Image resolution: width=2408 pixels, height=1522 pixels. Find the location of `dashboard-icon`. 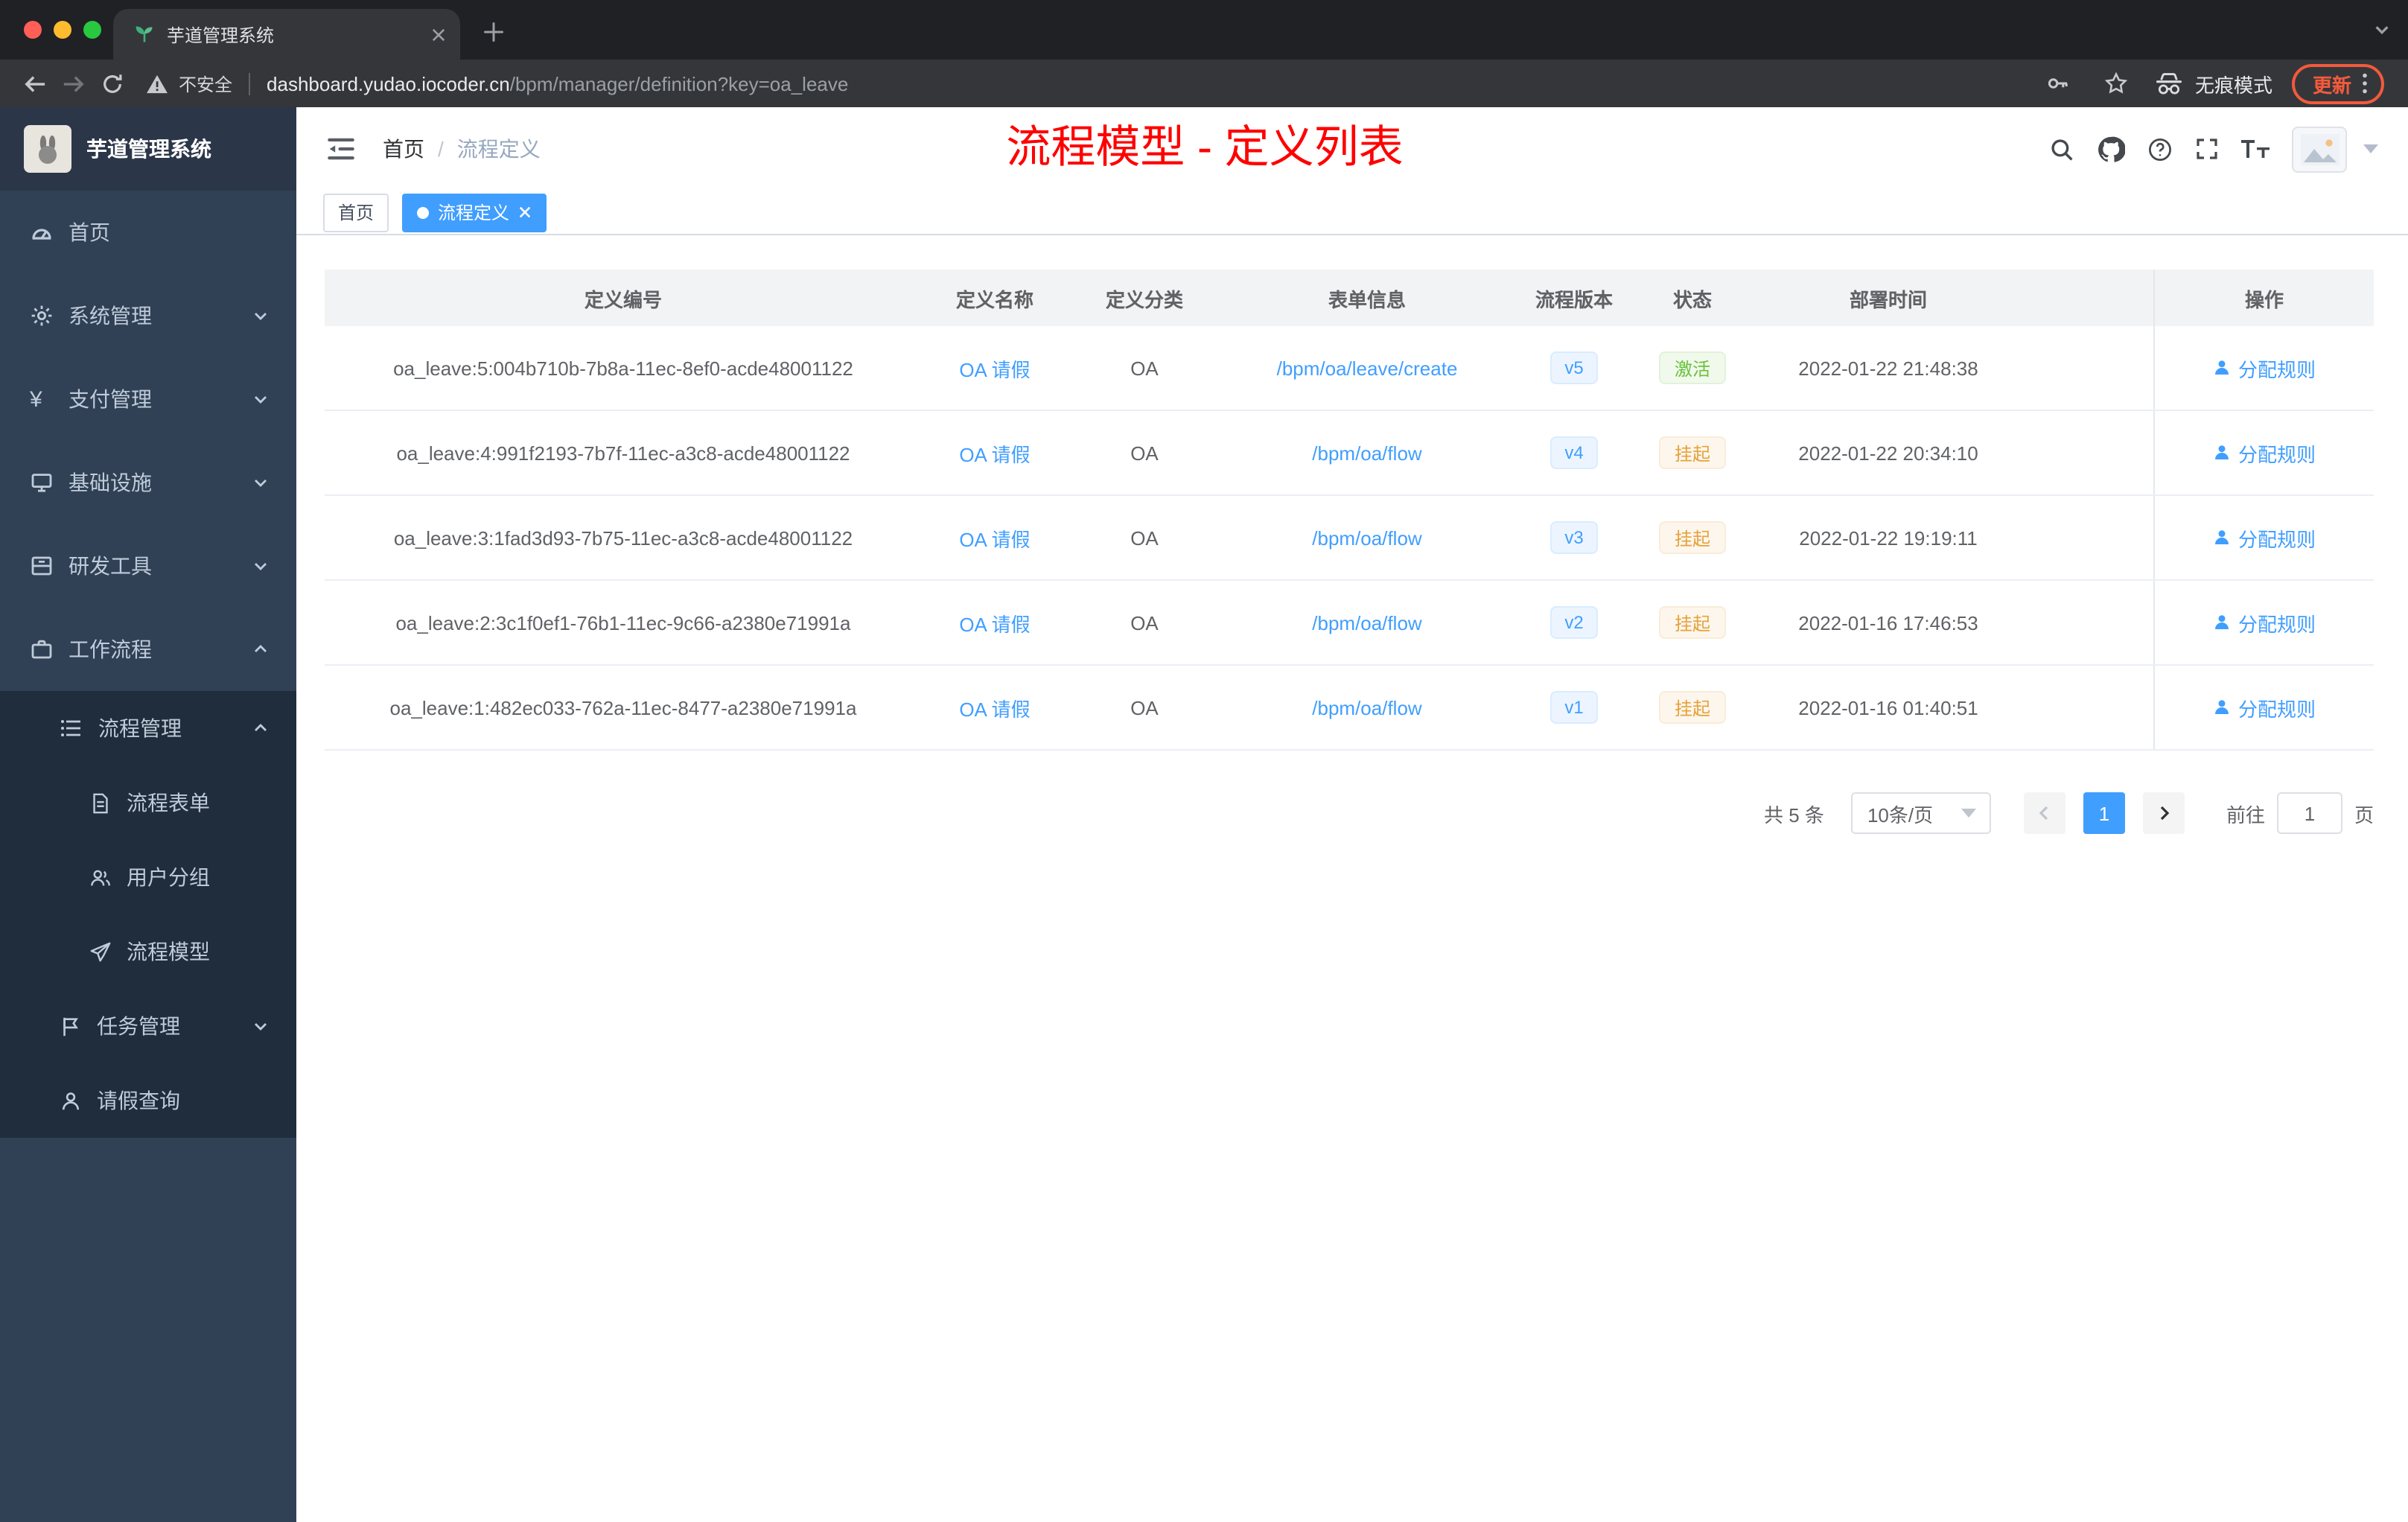

dashboard-icon is located at coordinates (42, 232).